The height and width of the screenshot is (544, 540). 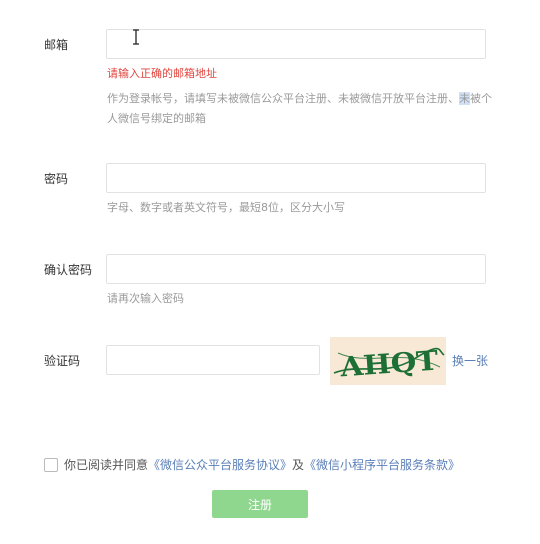 What do you see at coordinates (136, 37) in the screenshot?
I see `text-cursor-icon` at bounding box center [136, 37].